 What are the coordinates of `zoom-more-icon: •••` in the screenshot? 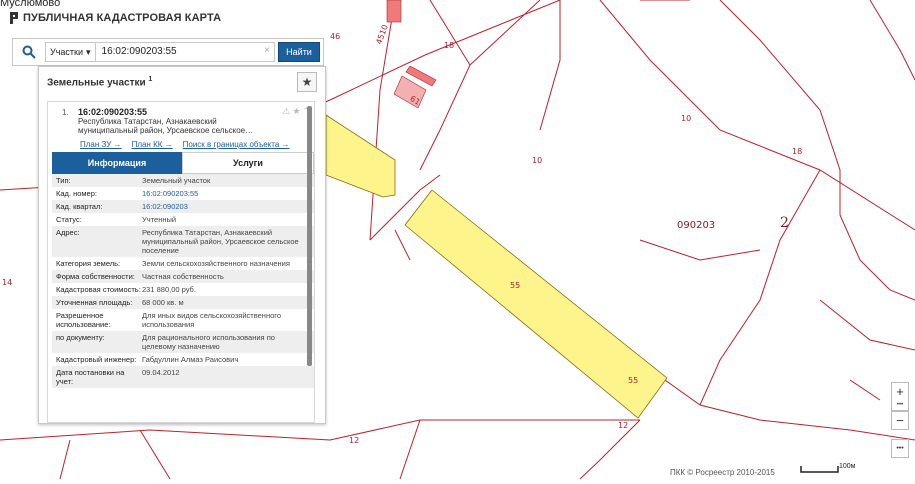 It's located at (900, 405).